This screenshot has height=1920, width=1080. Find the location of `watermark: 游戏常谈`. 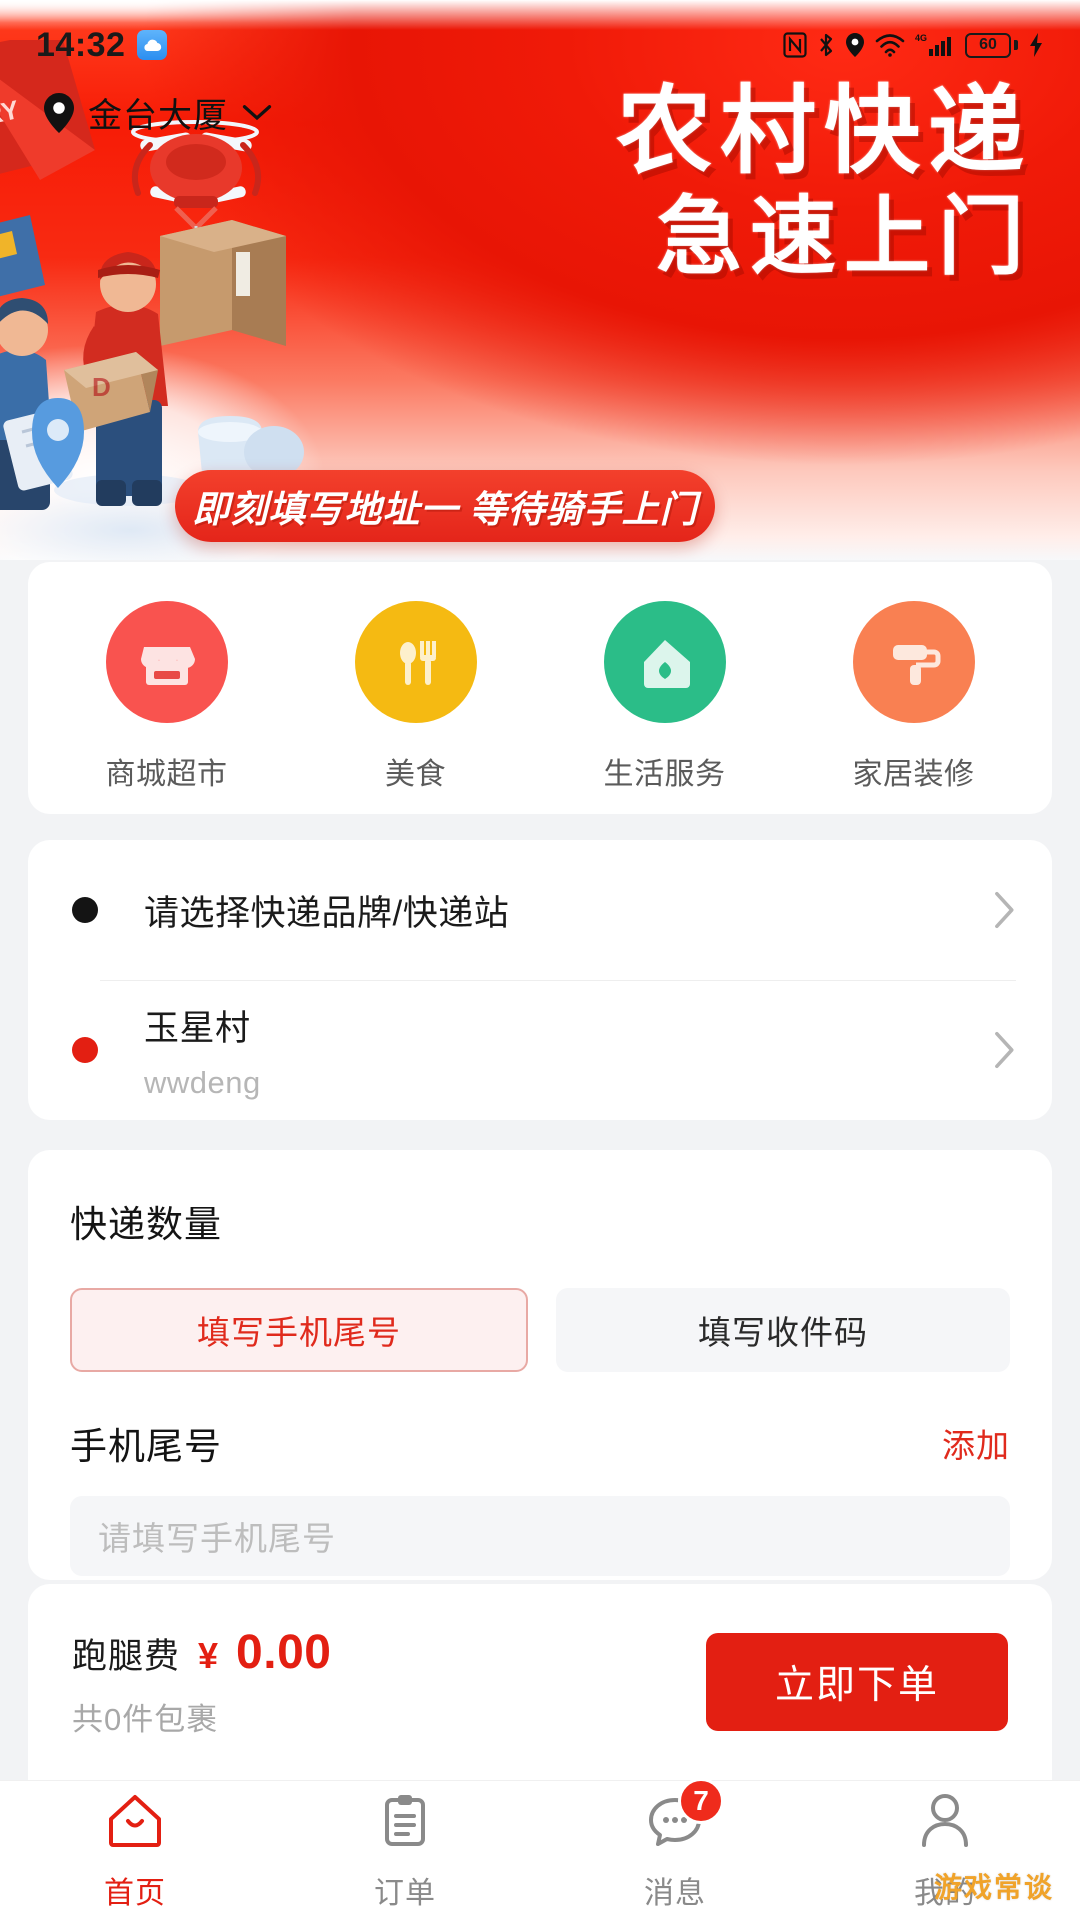

watermark: 游戏常谈 is located at coordinates (993, 1887).